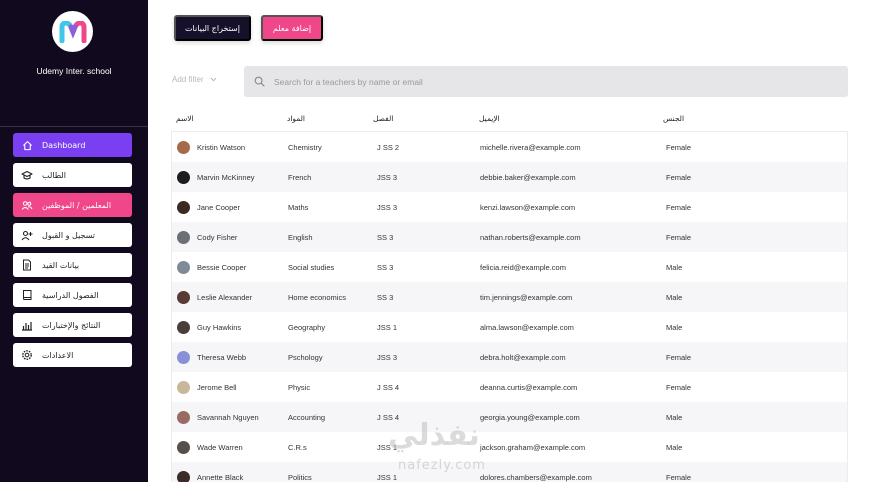 This screenshot has height=482, width=883. Describe the element at coordinates (528, 207) in the screenshot. I see `email-cell: kenzi.lawson@example.com` at that location.